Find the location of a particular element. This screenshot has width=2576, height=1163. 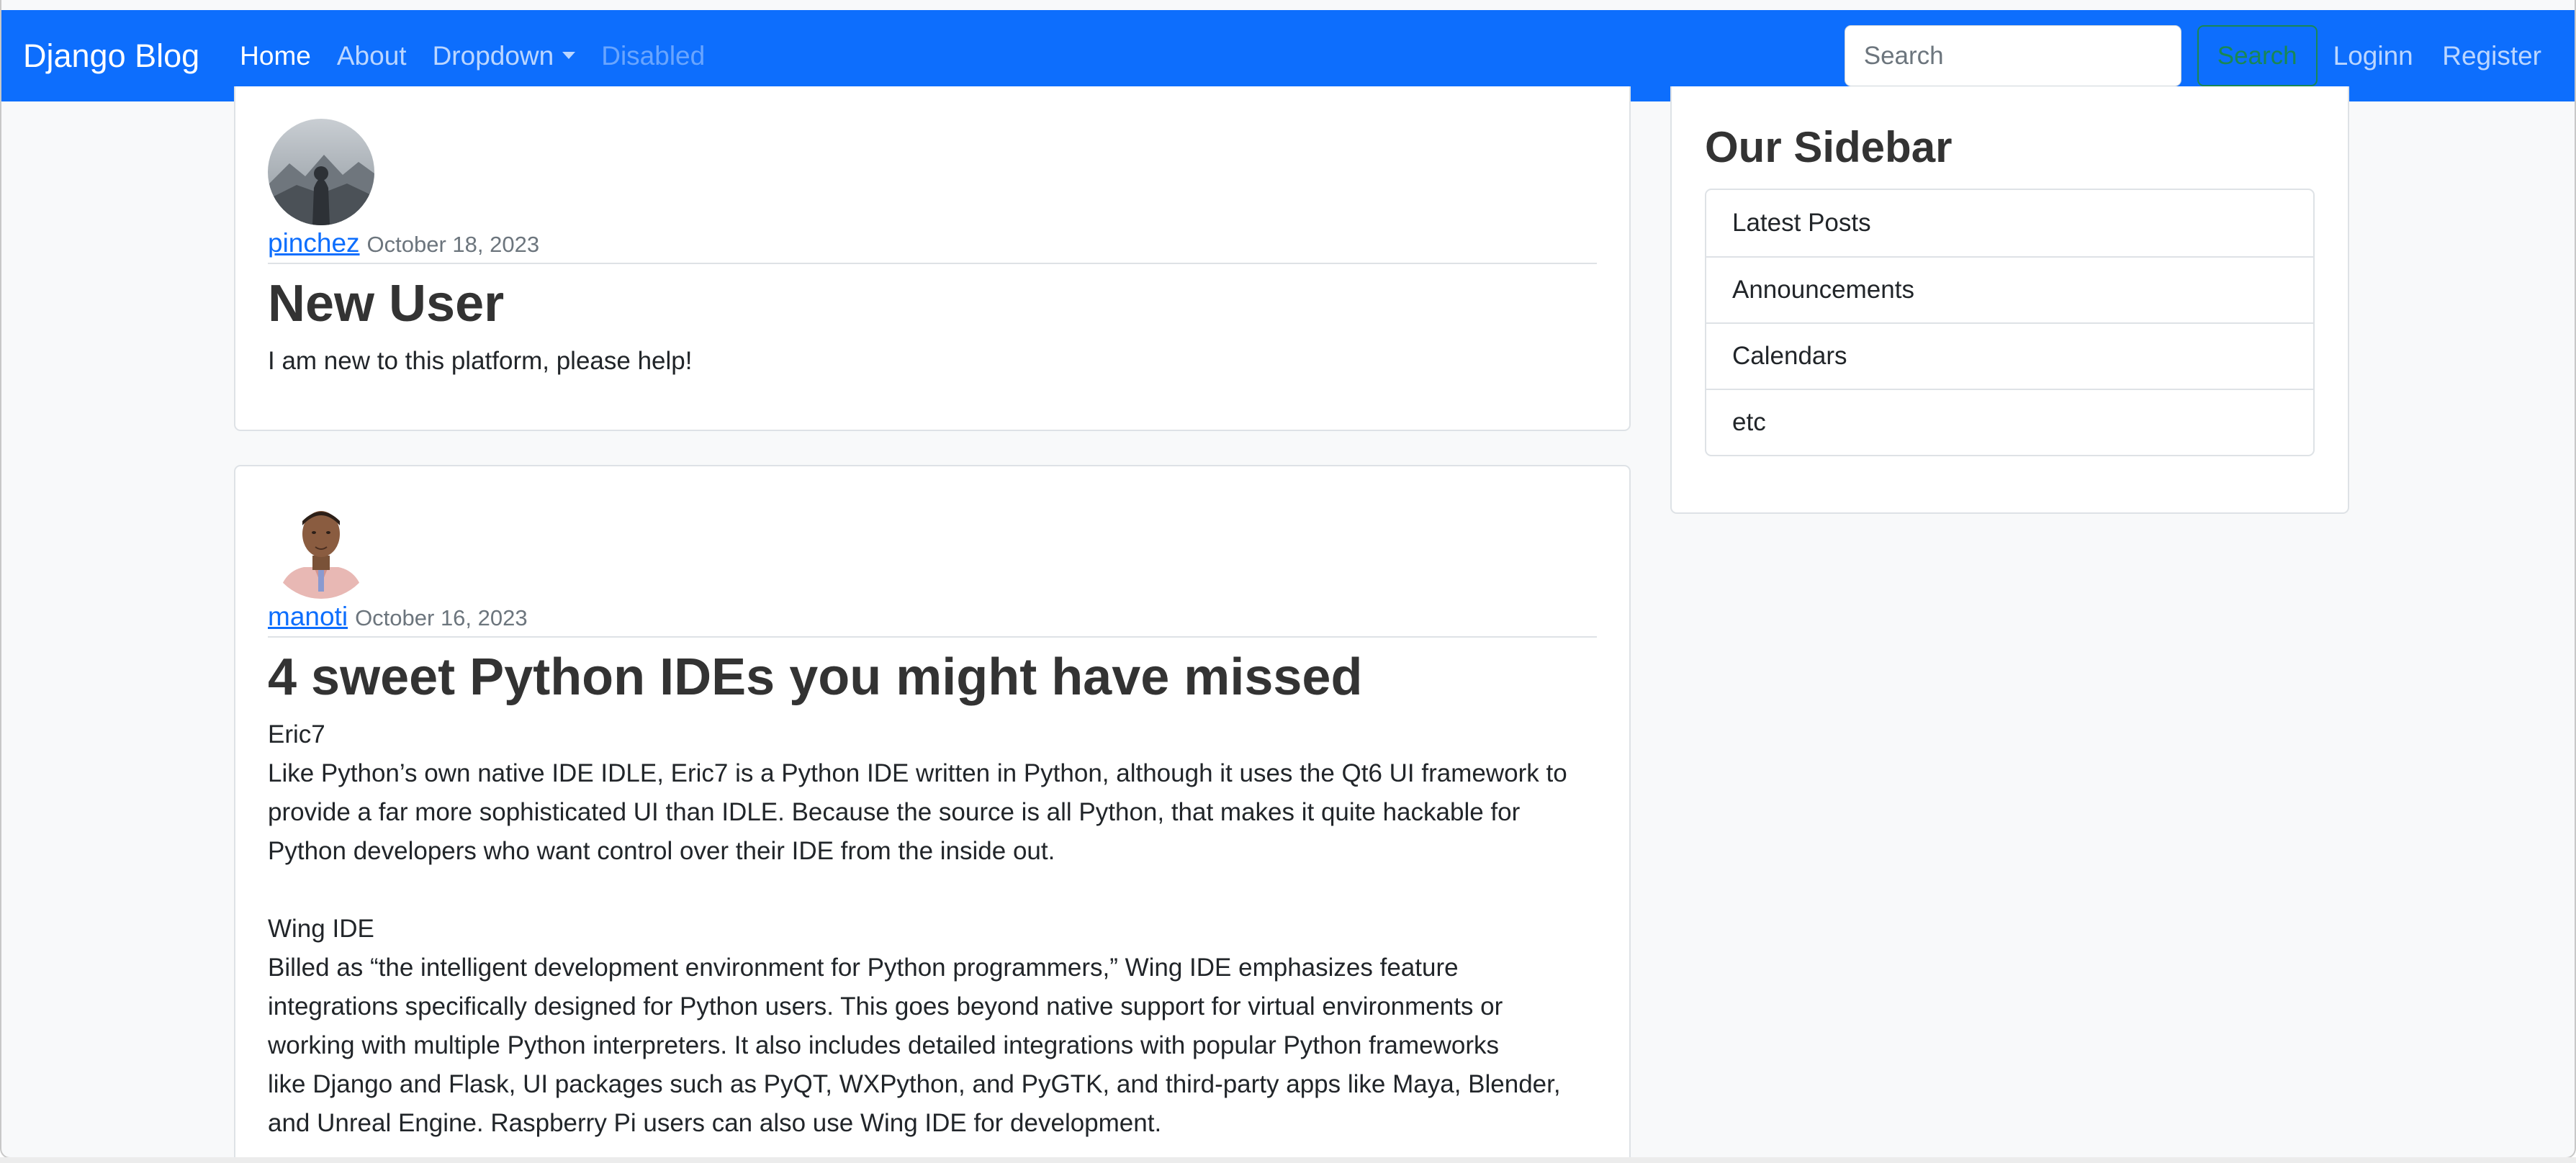

navbar-brand: Django Blog is located at coordinates (111, 56).